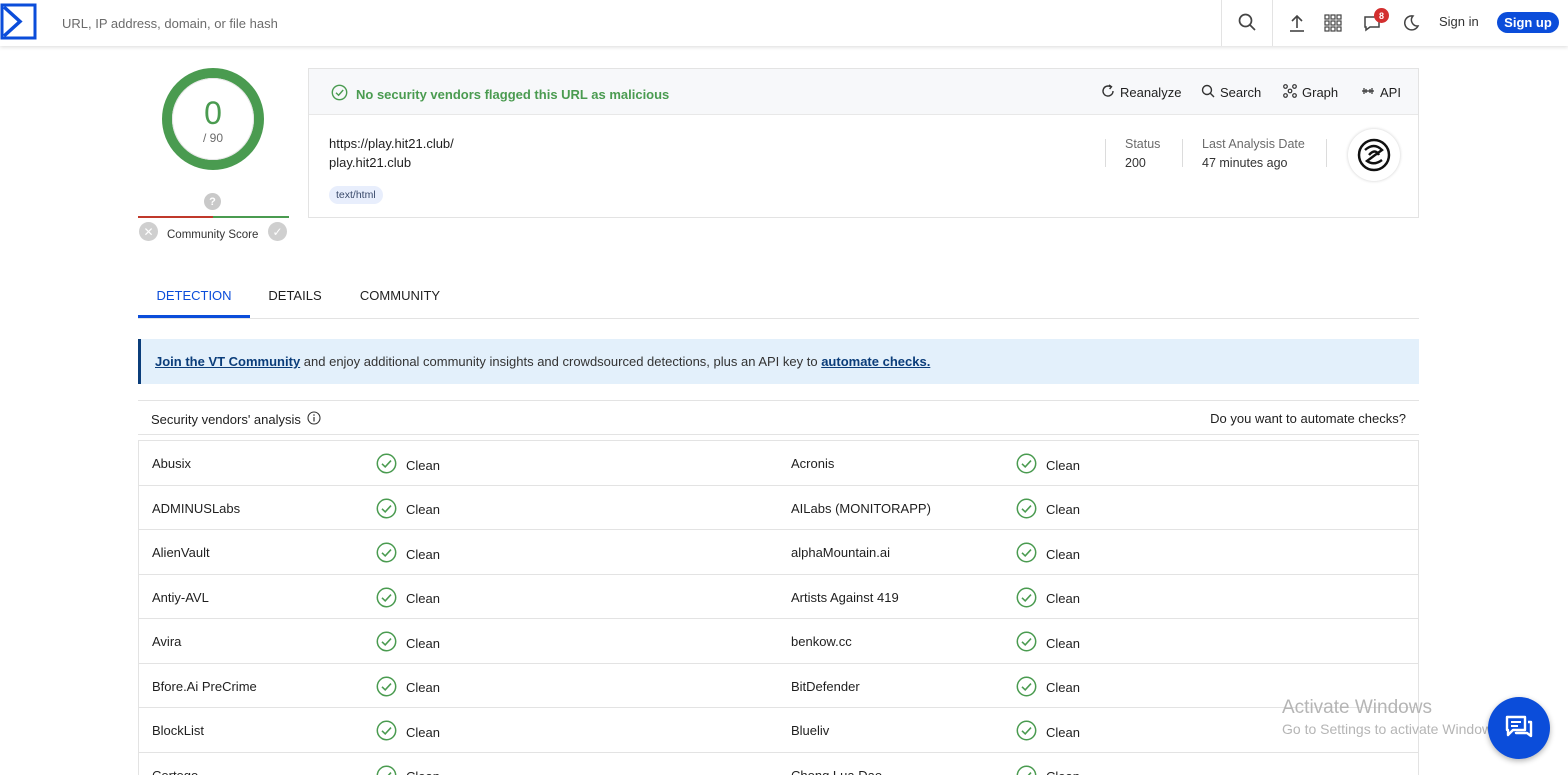 This screenshot has height=775, width=1568. What do you see at coordinates (1320, 92) in the screenshot?
I see `graph-label: Graph` at bounding box center [1320, 92].